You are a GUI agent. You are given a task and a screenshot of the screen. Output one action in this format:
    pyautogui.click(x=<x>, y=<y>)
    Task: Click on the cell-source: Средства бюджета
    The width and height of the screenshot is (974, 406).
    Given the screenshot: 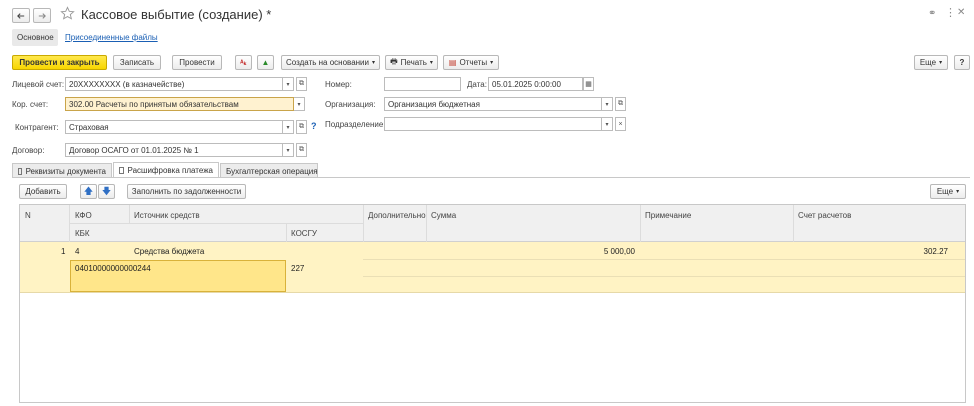 What is the action you would take?
    pyautogui.click(x=169, y=251)
    